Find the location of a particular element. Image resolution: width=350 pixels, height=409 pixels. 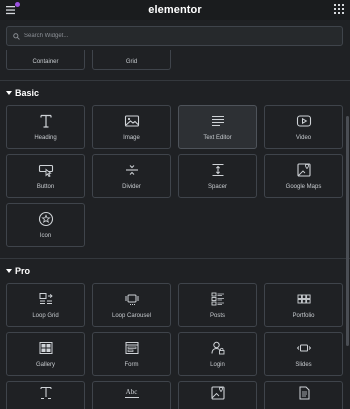

panel-header: elementor is located at coordinates (175, 10).